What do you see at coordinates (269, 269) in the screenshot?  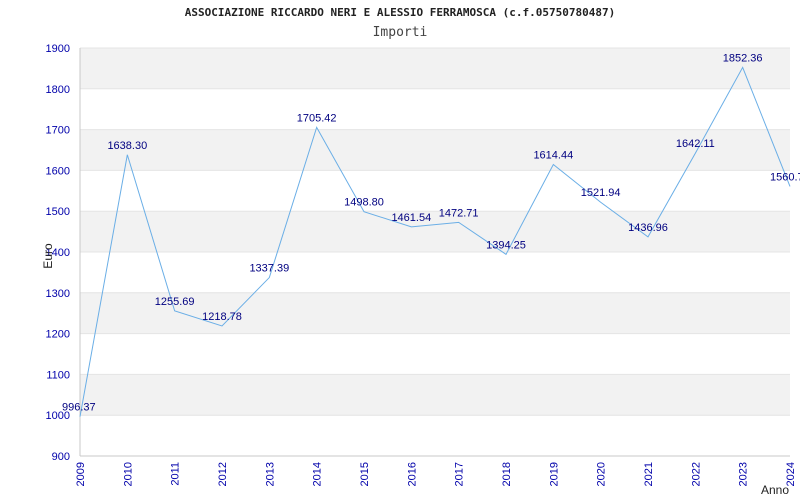 I see `data-label: 1337.39` at bounding box center [269, 269].